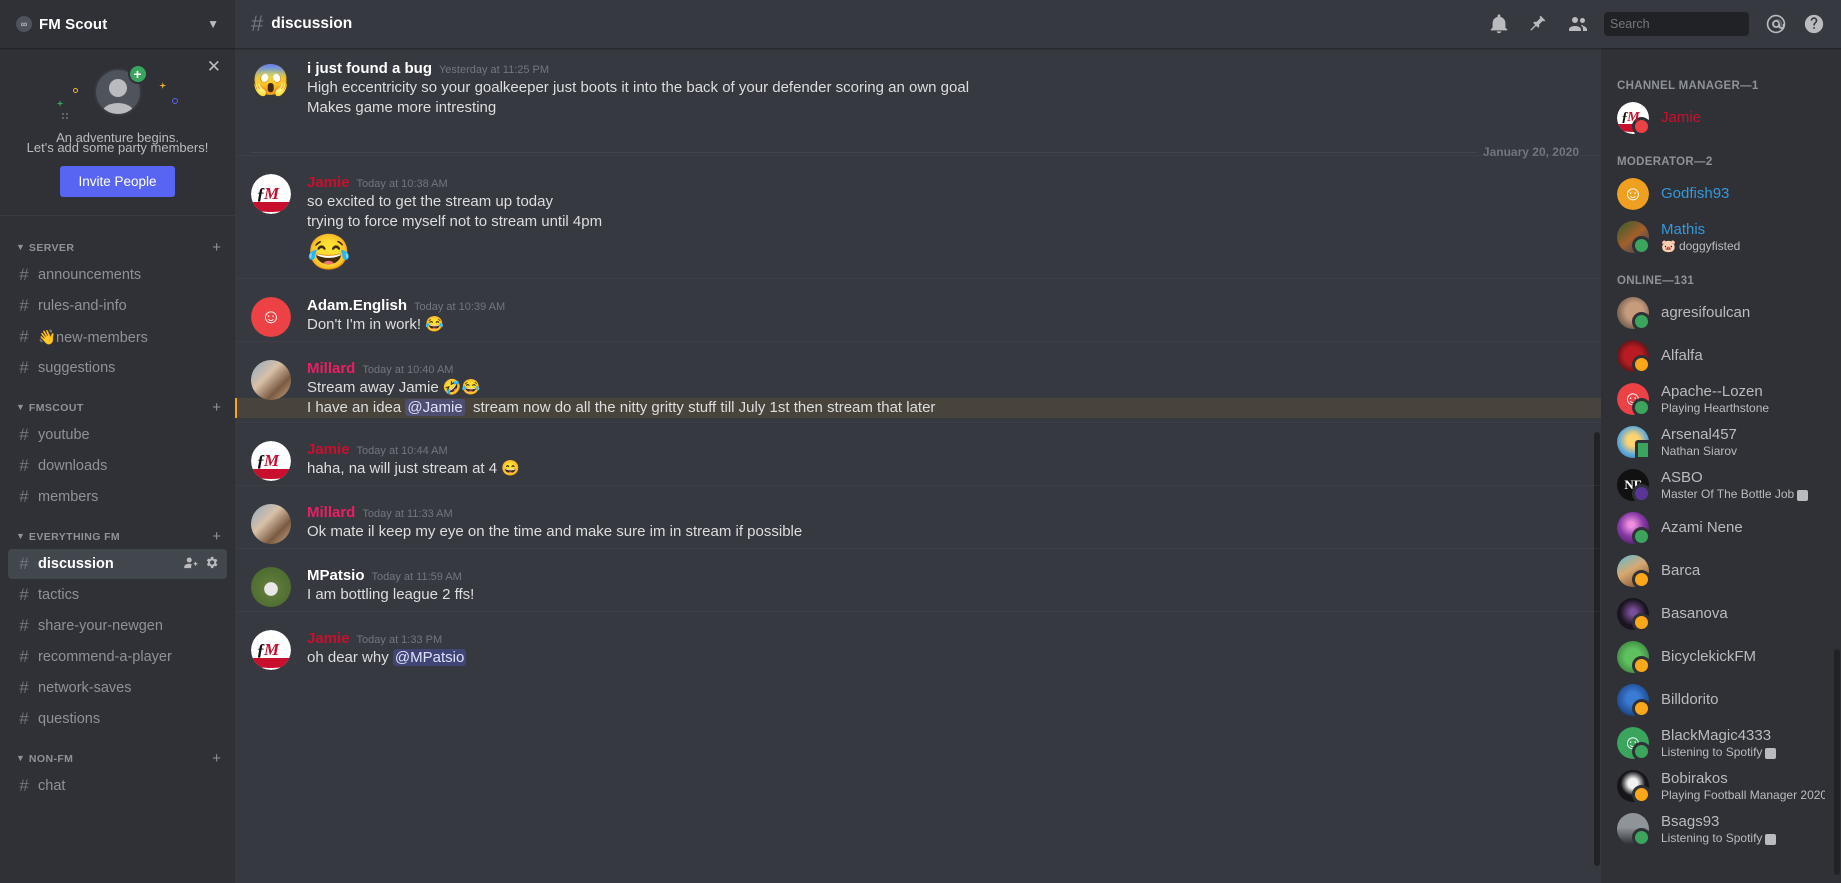  Describe the element at coordinates (1743, 356) in the screenshot. I see `member-info: Alfalfa` at that location.